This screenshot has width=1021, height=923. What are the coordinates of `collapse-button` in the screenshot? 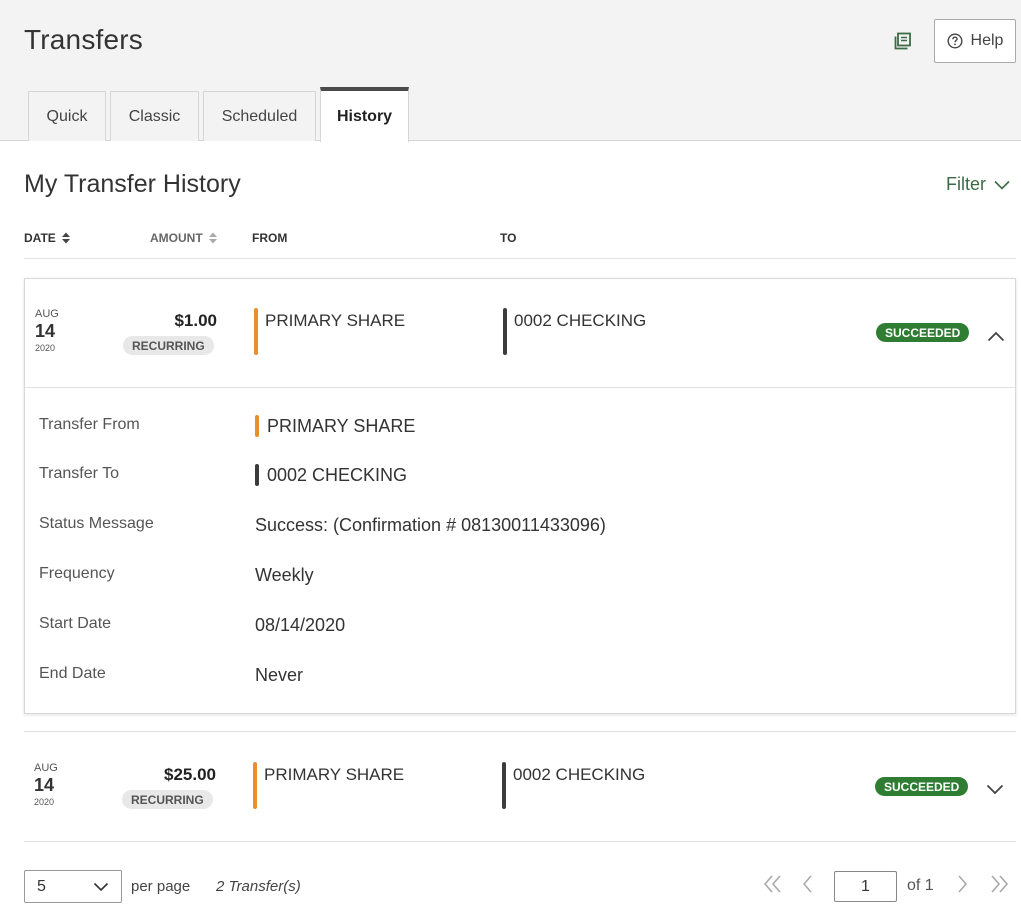 It's located at (996, 338).